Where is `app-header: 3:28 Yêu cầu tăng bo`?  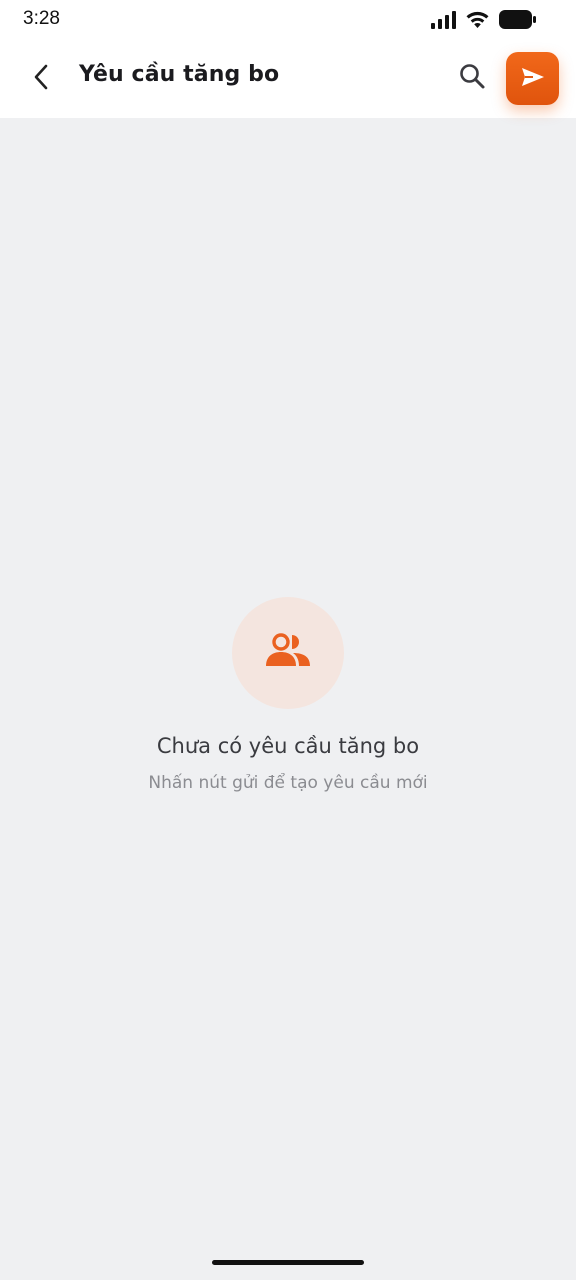 app-header: 3:28 Yêu cầu tăng bo is located at coordinates (288, 59).